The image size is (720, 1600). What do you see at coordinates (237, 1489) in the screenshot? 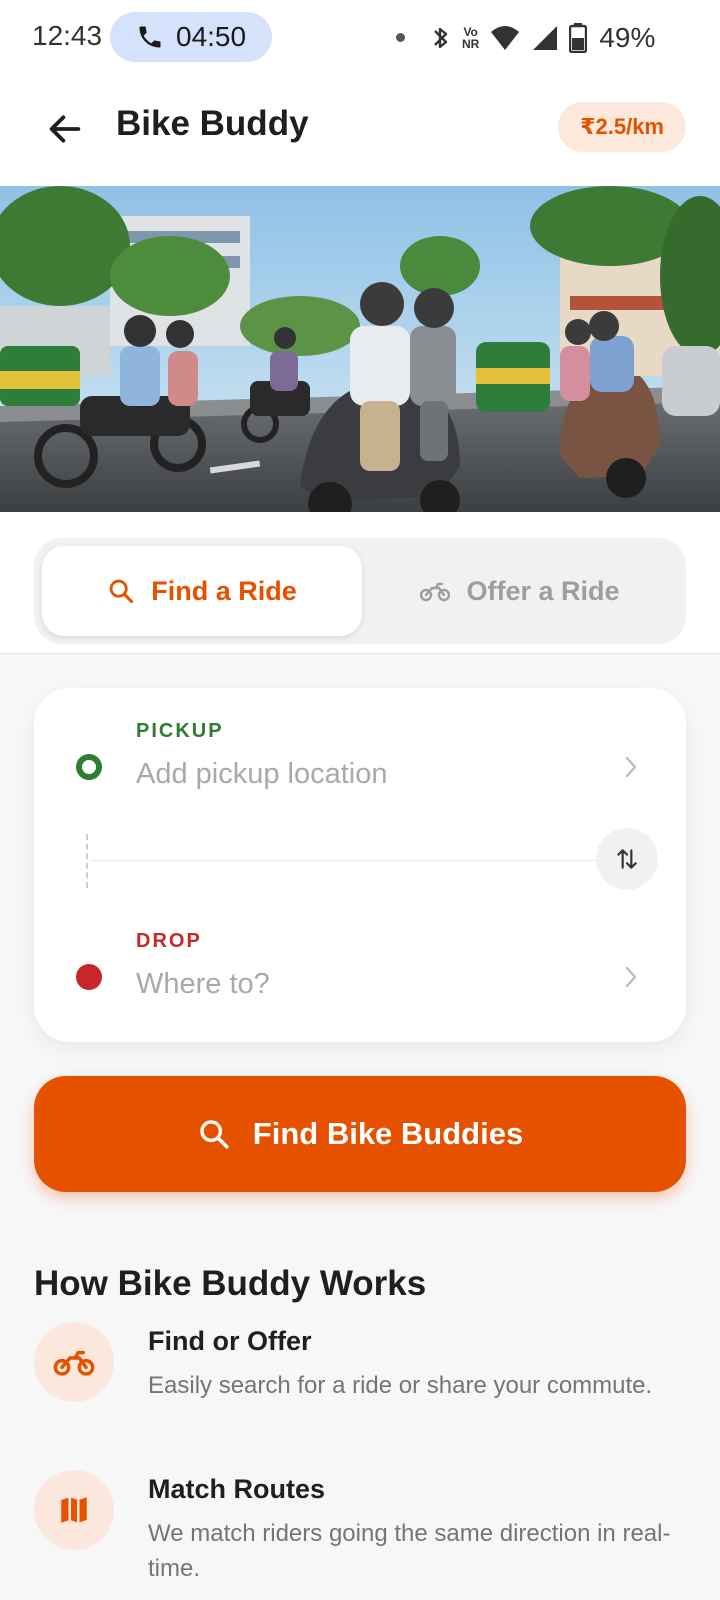
I see `step-title: Match Routes` at bounding box center [237, 1489].